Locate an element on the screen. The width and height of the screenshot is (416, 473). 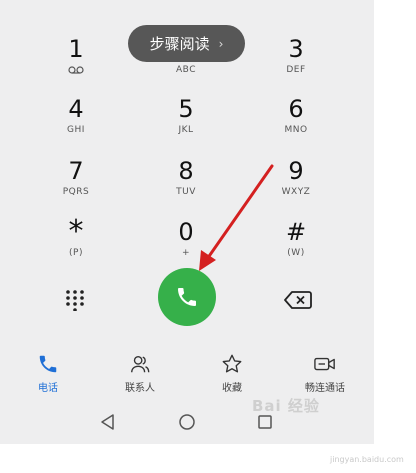
key-digit: 3 is located at coordinates (296, 49).